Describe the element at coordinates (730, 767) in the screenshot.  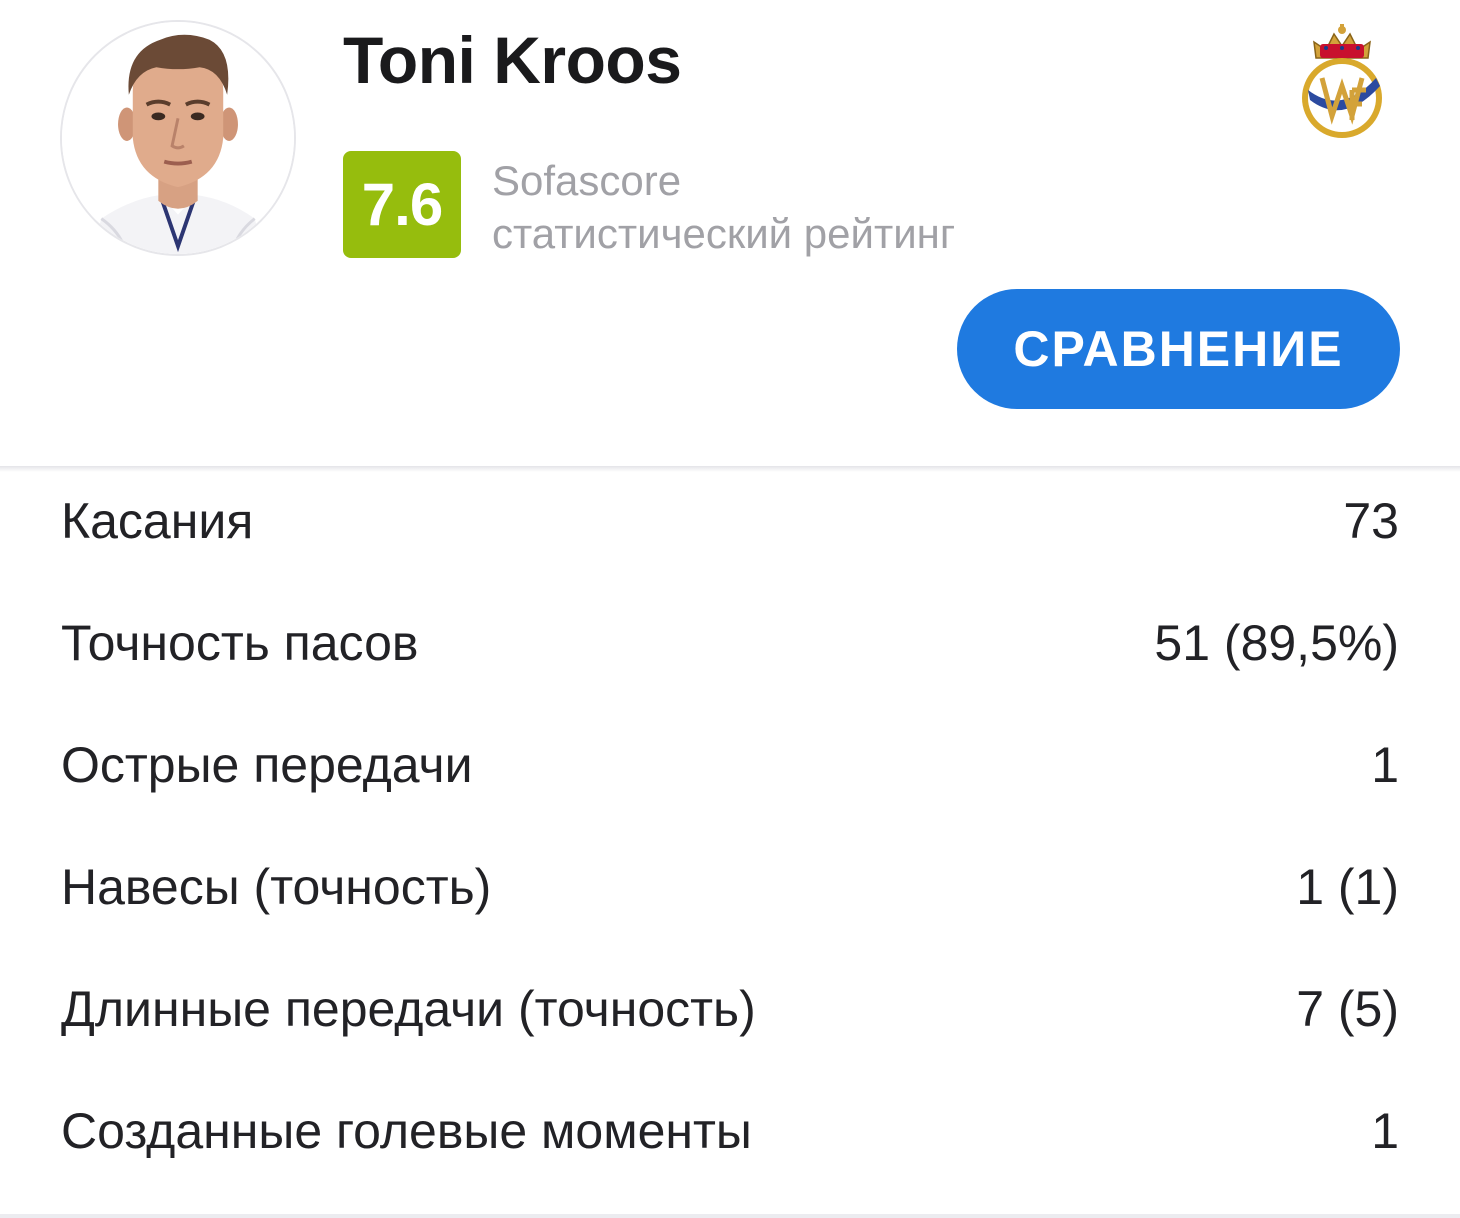
I see `stat-row-key-passes: Острые передачи 1` at that location.